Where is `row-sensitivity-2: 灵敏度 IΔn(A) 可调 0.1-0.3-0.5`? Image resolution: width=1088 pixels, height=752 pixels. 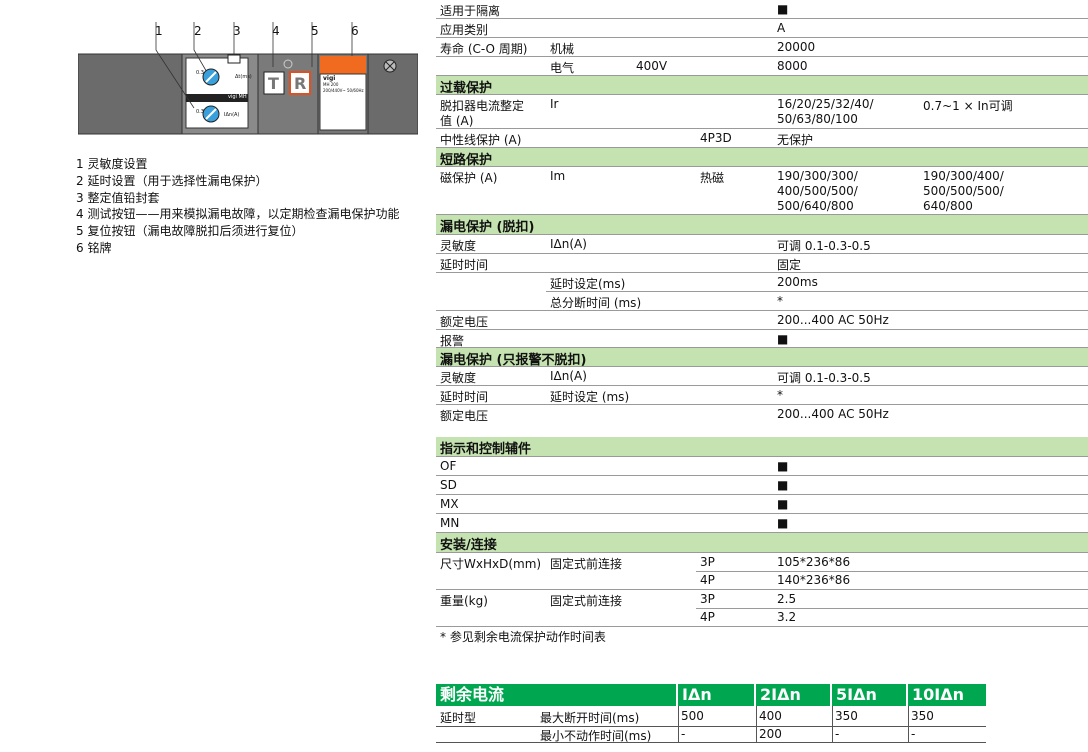
row-sensitivity-2: 灵敏度 IΔn(A) 可调 0.1-0.3-0.5 is located at coordinates (762, 376).